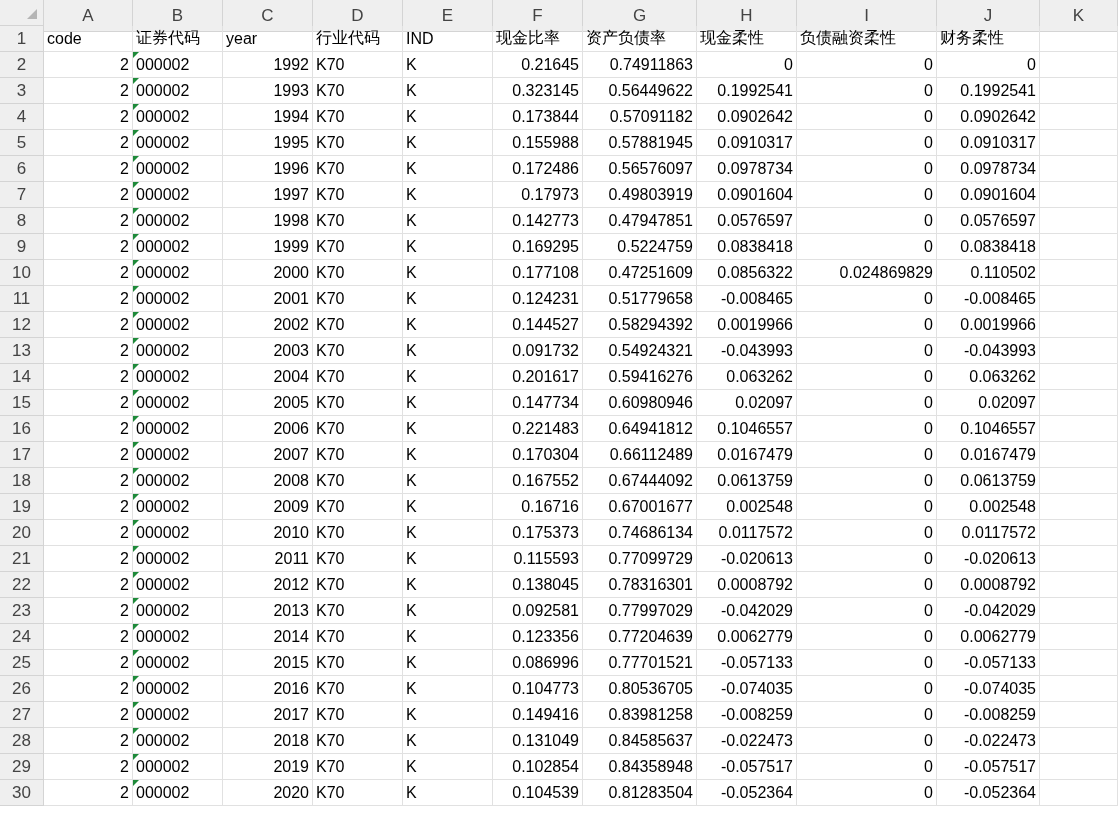 The width and height of the screenshot is (1118, 814). Describe the element at coordinates (988, 611) in the screenshot. I see `table-cell: -0.042029` at that location.